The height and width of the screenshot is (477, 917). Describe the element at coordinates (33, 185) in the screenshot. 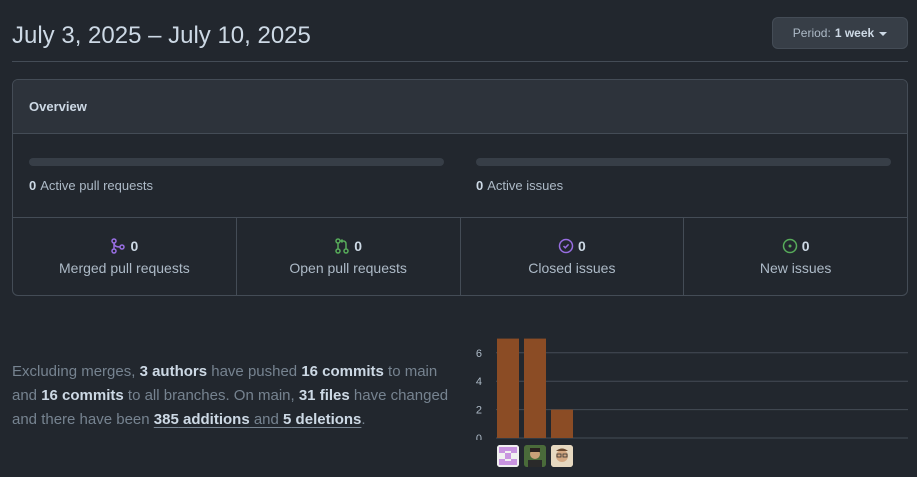

I see `active-pull-requests-count: 0` at that location.